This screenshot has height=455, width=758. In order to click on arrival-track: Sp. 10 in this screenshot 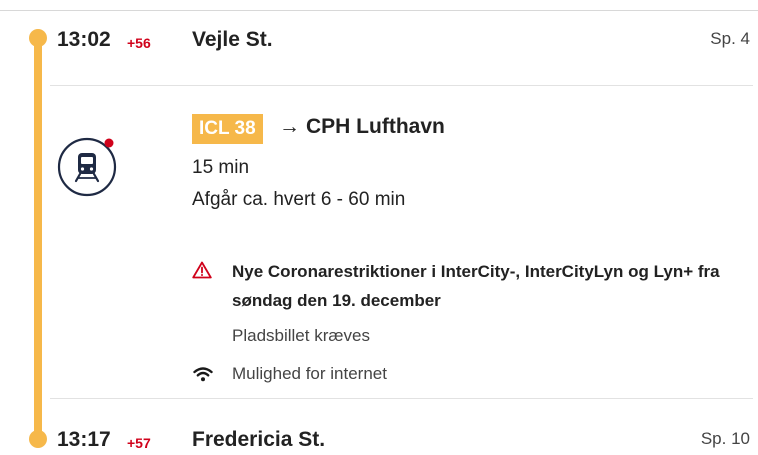, I will do `click(725, 438)`.